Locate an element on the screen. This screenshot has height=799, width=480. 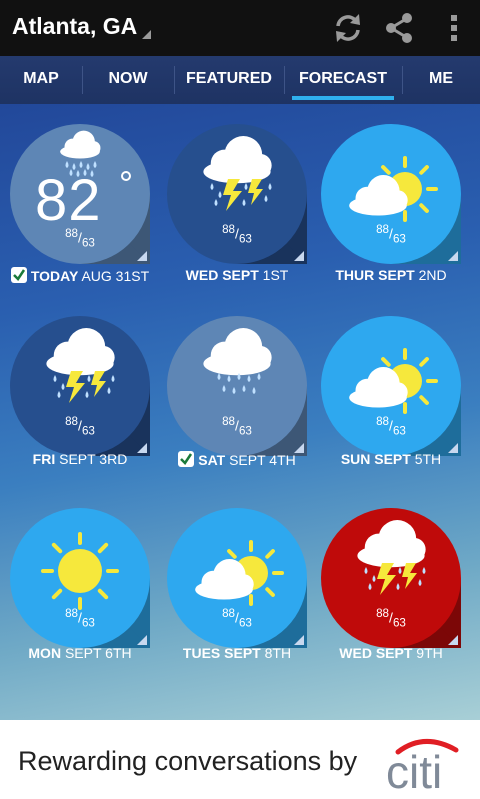
more-icon is located at coordinates (456, 28).